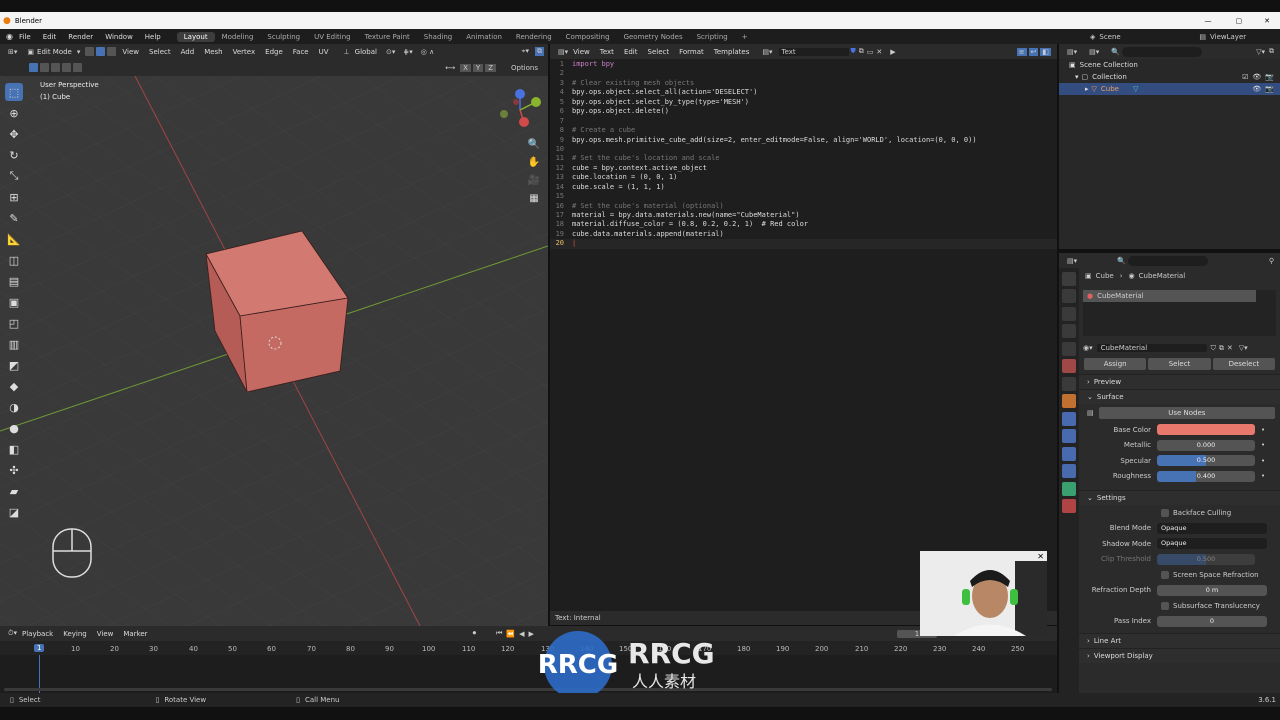 The width and height of the screenshot is (1280, 720). What do you see at coordinates (14, 134) in the screenshot?
I see `move-tool-icon: ✥` at bounding box center [14, 134].